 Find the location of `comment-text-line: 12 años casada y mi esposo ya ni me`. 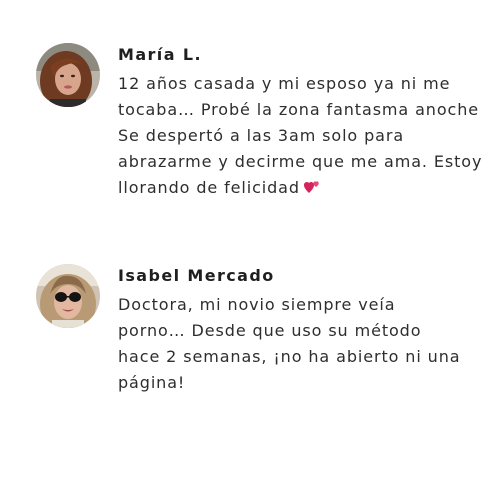

comment-text-line: 12 años casada y mi esposo ya ni me is located at coordinates (284, 83).